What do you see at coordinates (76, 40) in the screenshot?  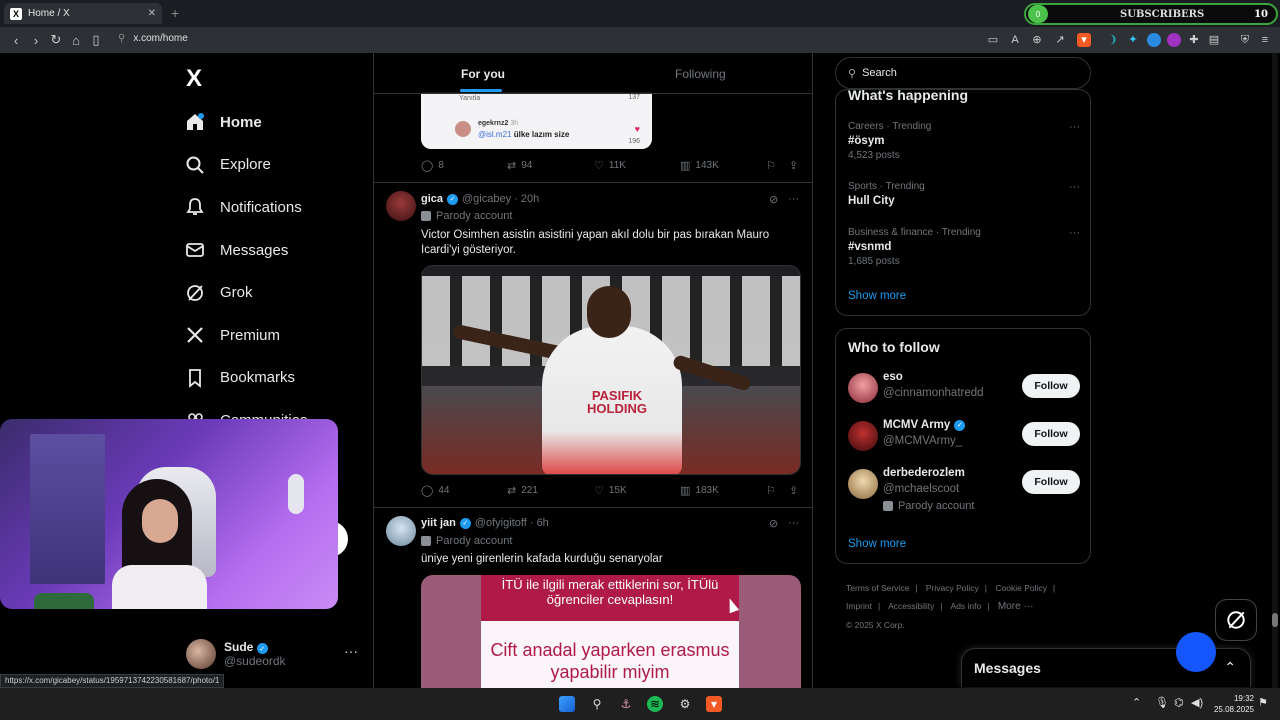 I see `home-icon: ⌂` at bounding box center [76, 40].